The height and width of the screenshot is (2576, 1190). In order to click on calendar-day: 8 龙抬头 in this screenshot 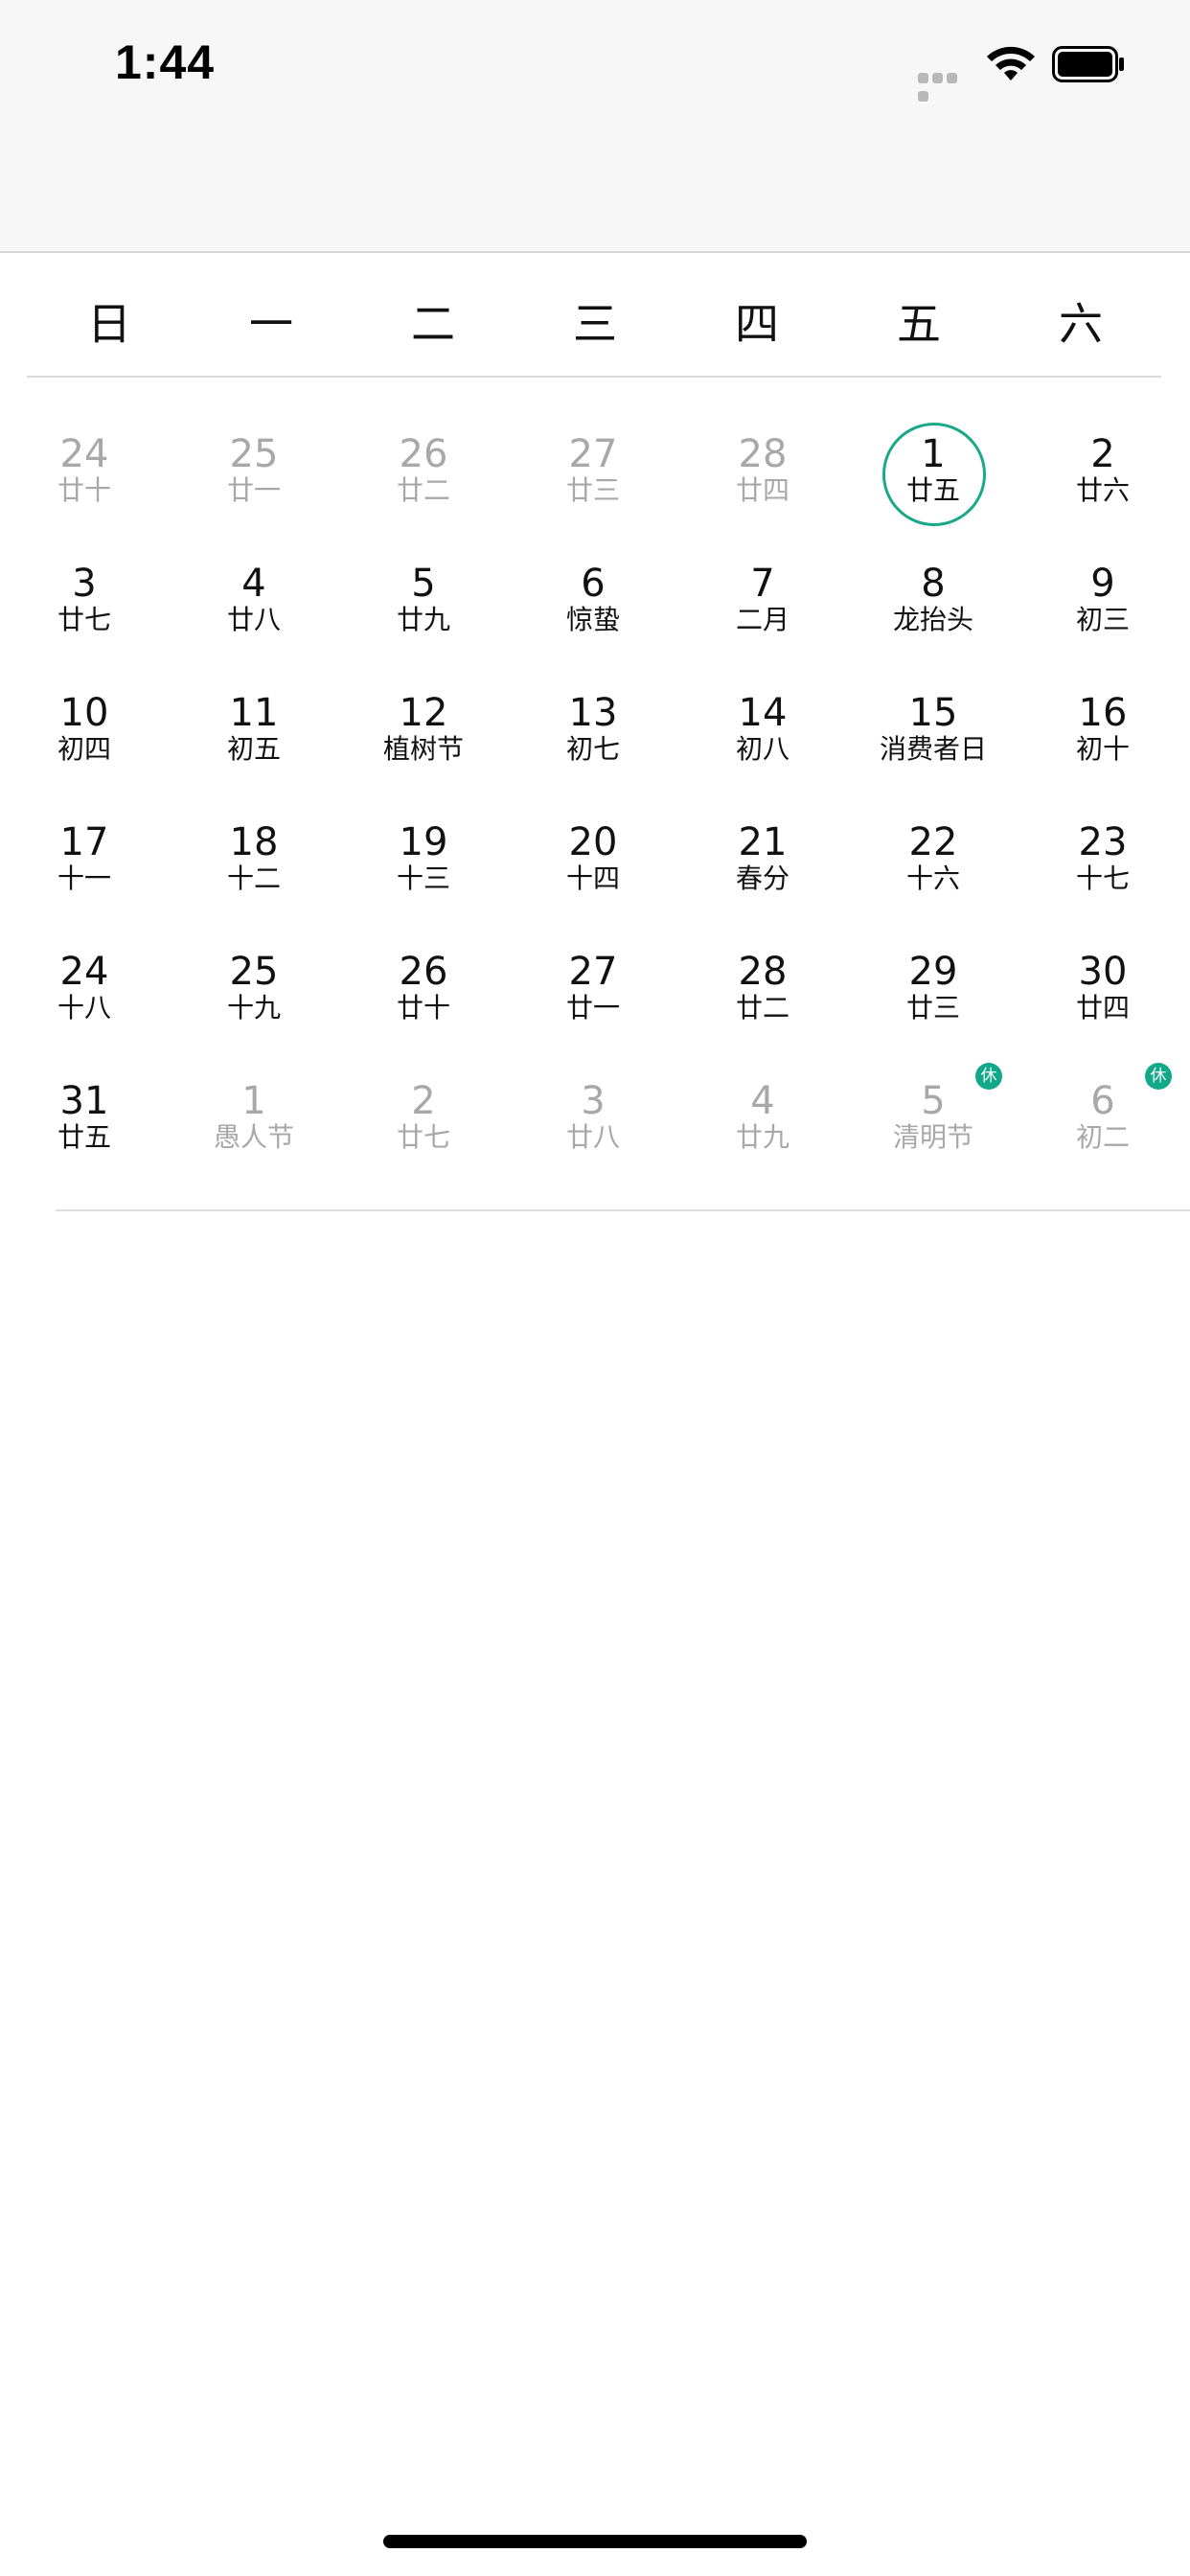, I will do `click(934, 598)`.